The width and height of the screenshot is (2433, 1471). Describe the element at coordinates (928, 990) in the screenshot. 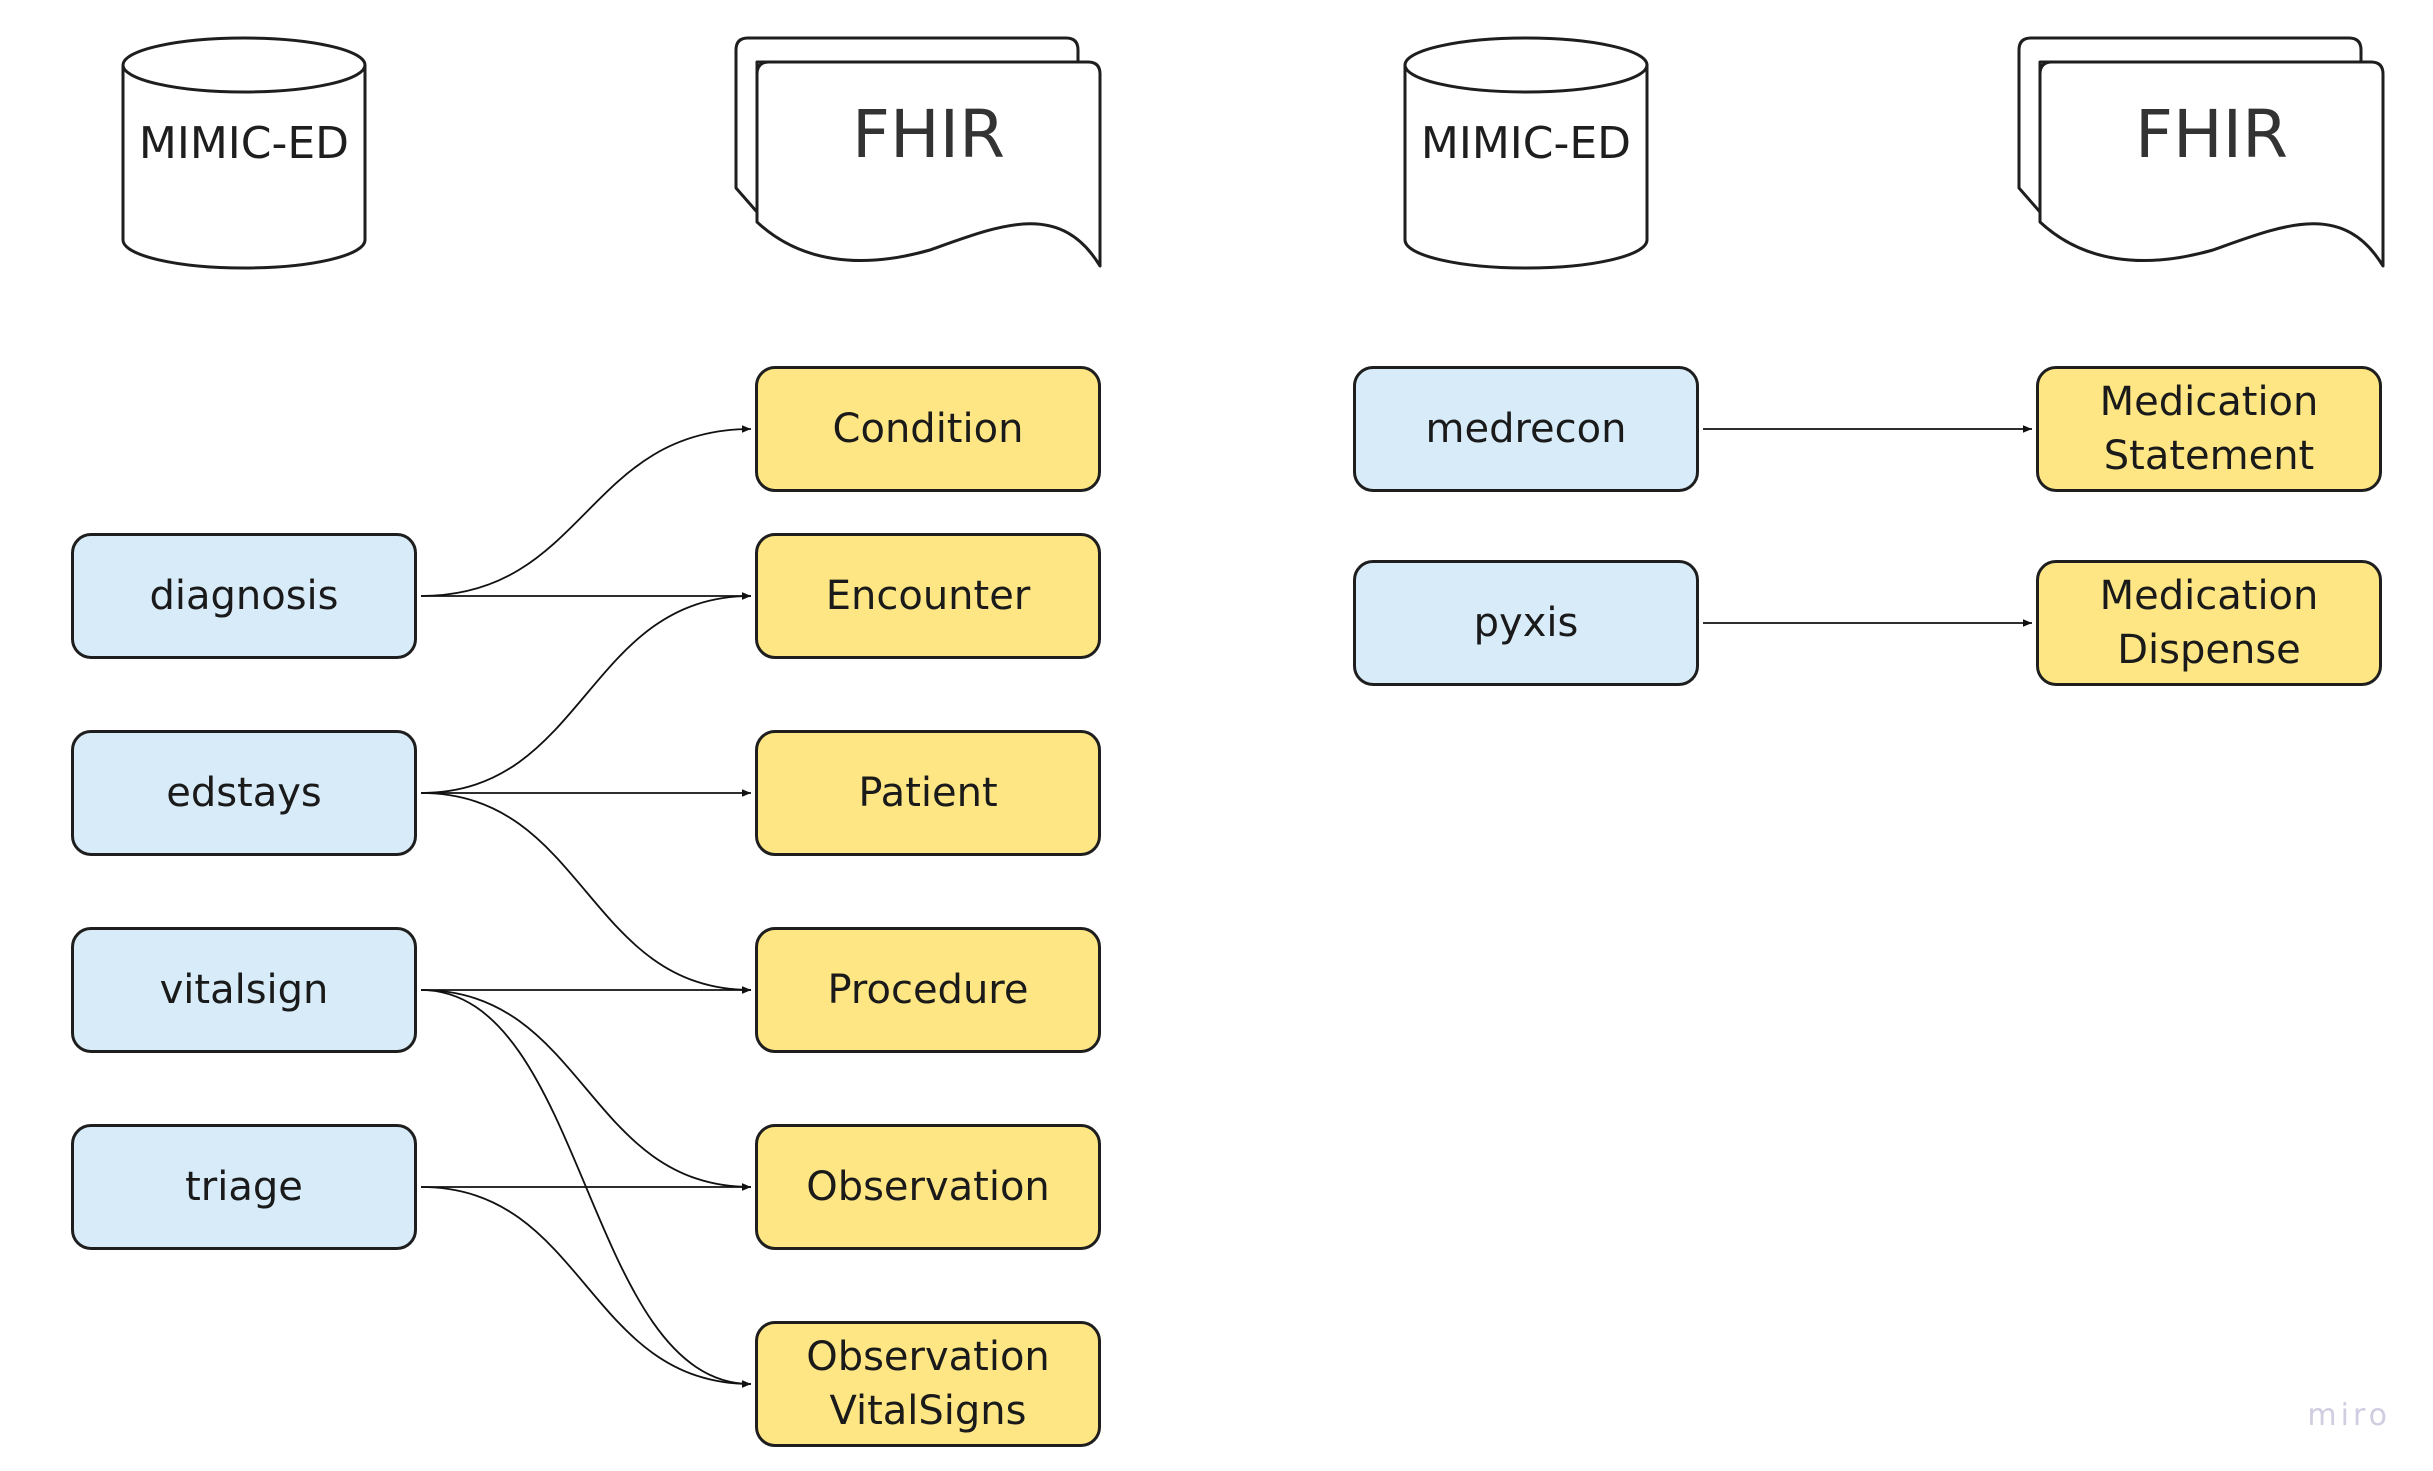

I see `target-node-procedure: Procedure` at that location.